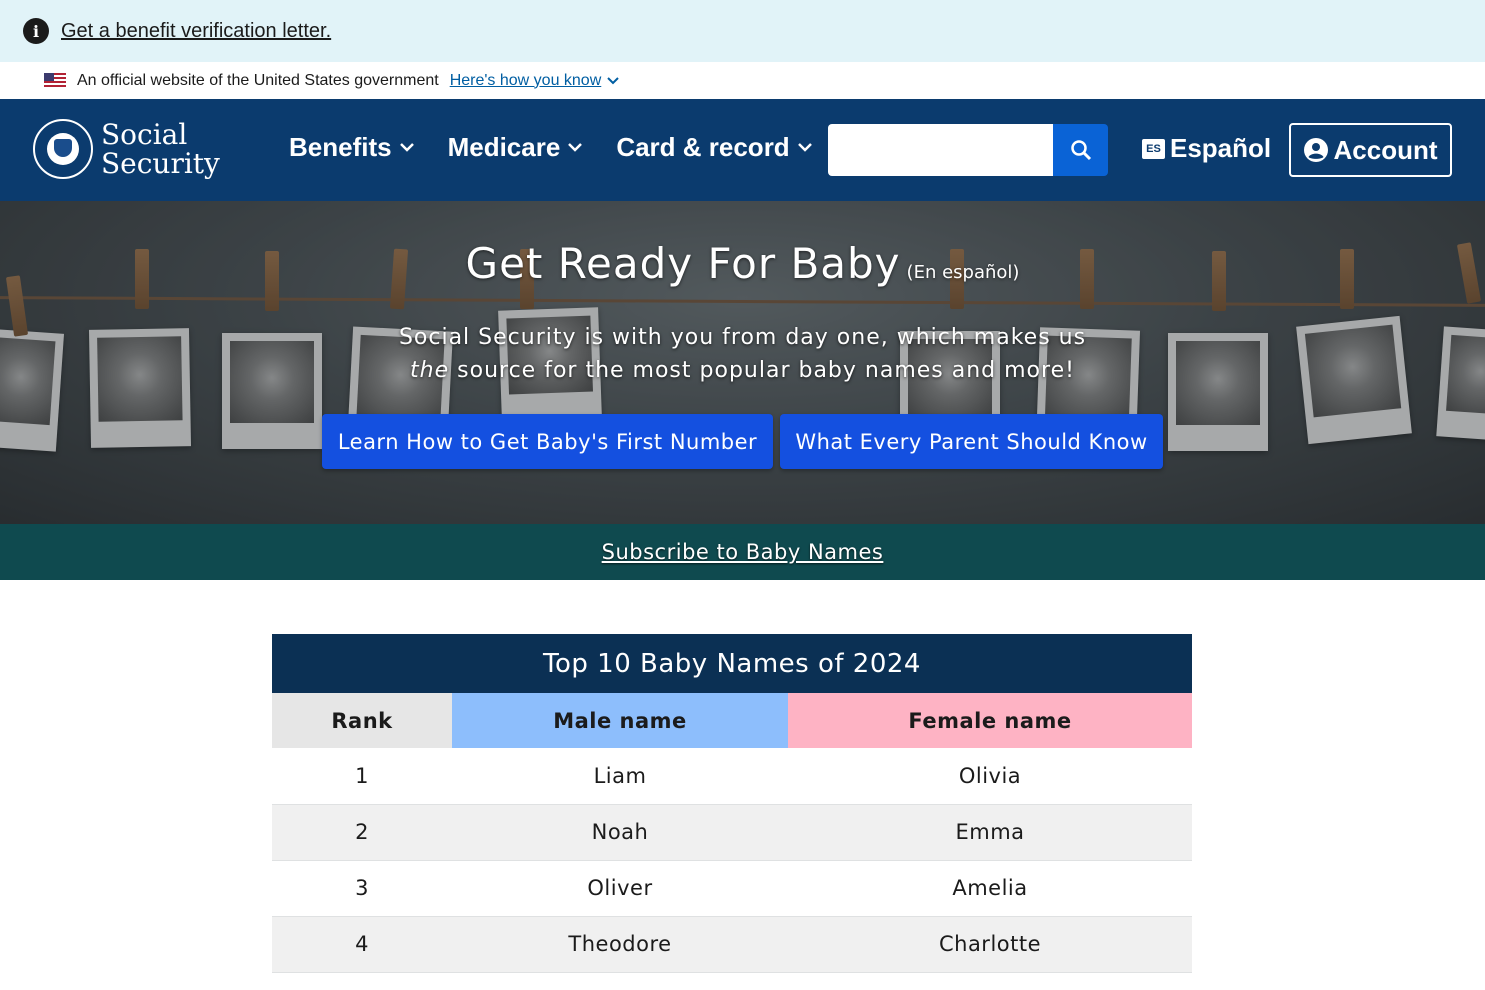  I want to click on table-row: 3 Oliver Amelia, so click(732, 888).